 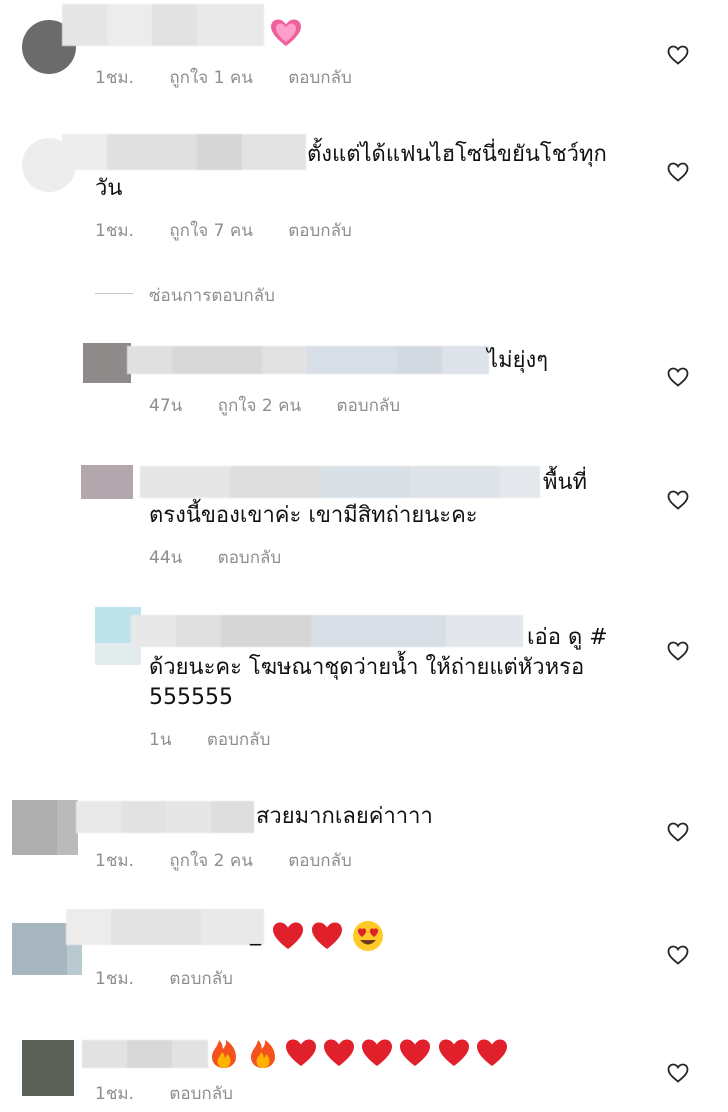 What do you see at coordinates (191, 697) in the screenshot?
I see `comment-text: 555555` at bounding box center [191, 697].